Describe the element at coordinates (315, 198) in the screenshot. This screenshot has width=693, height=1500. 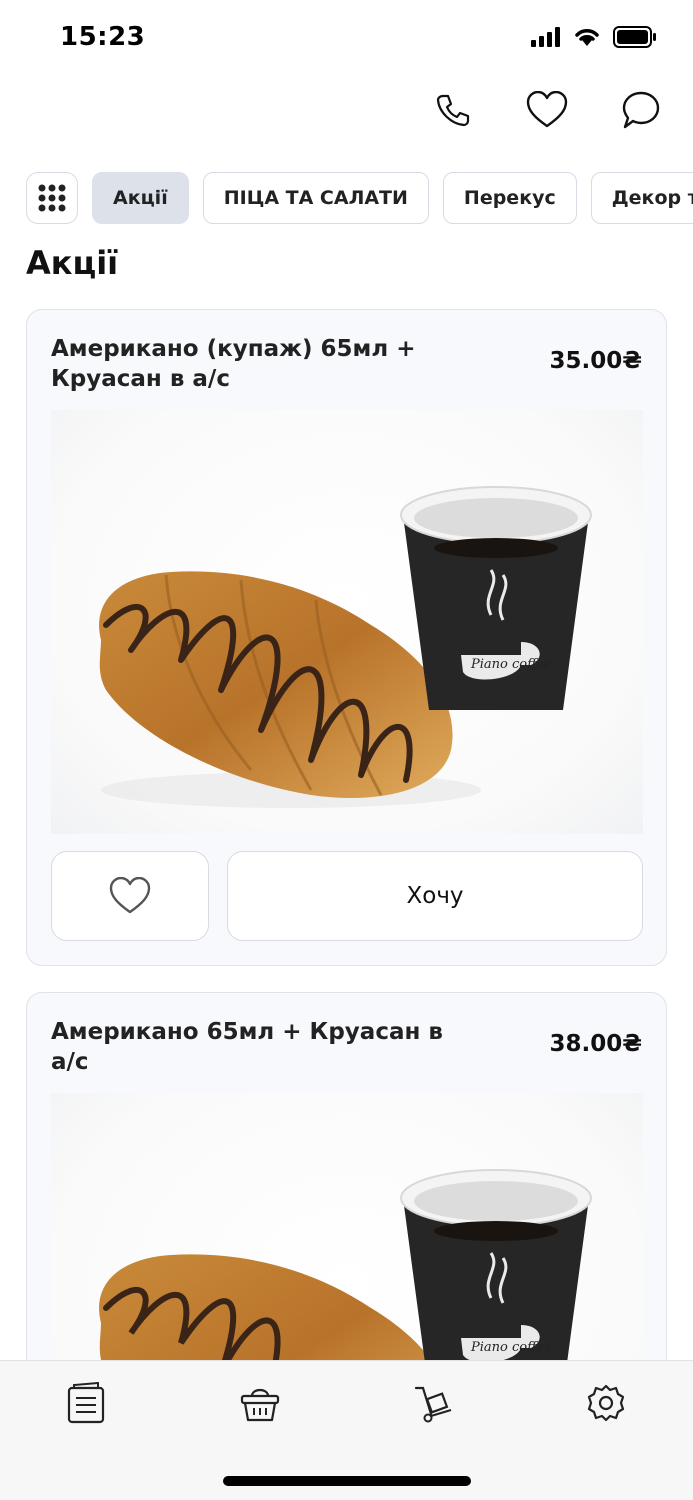
I see `category-chip-pizza-salads: ПІЦА ТА САЛАТИ` at that location.